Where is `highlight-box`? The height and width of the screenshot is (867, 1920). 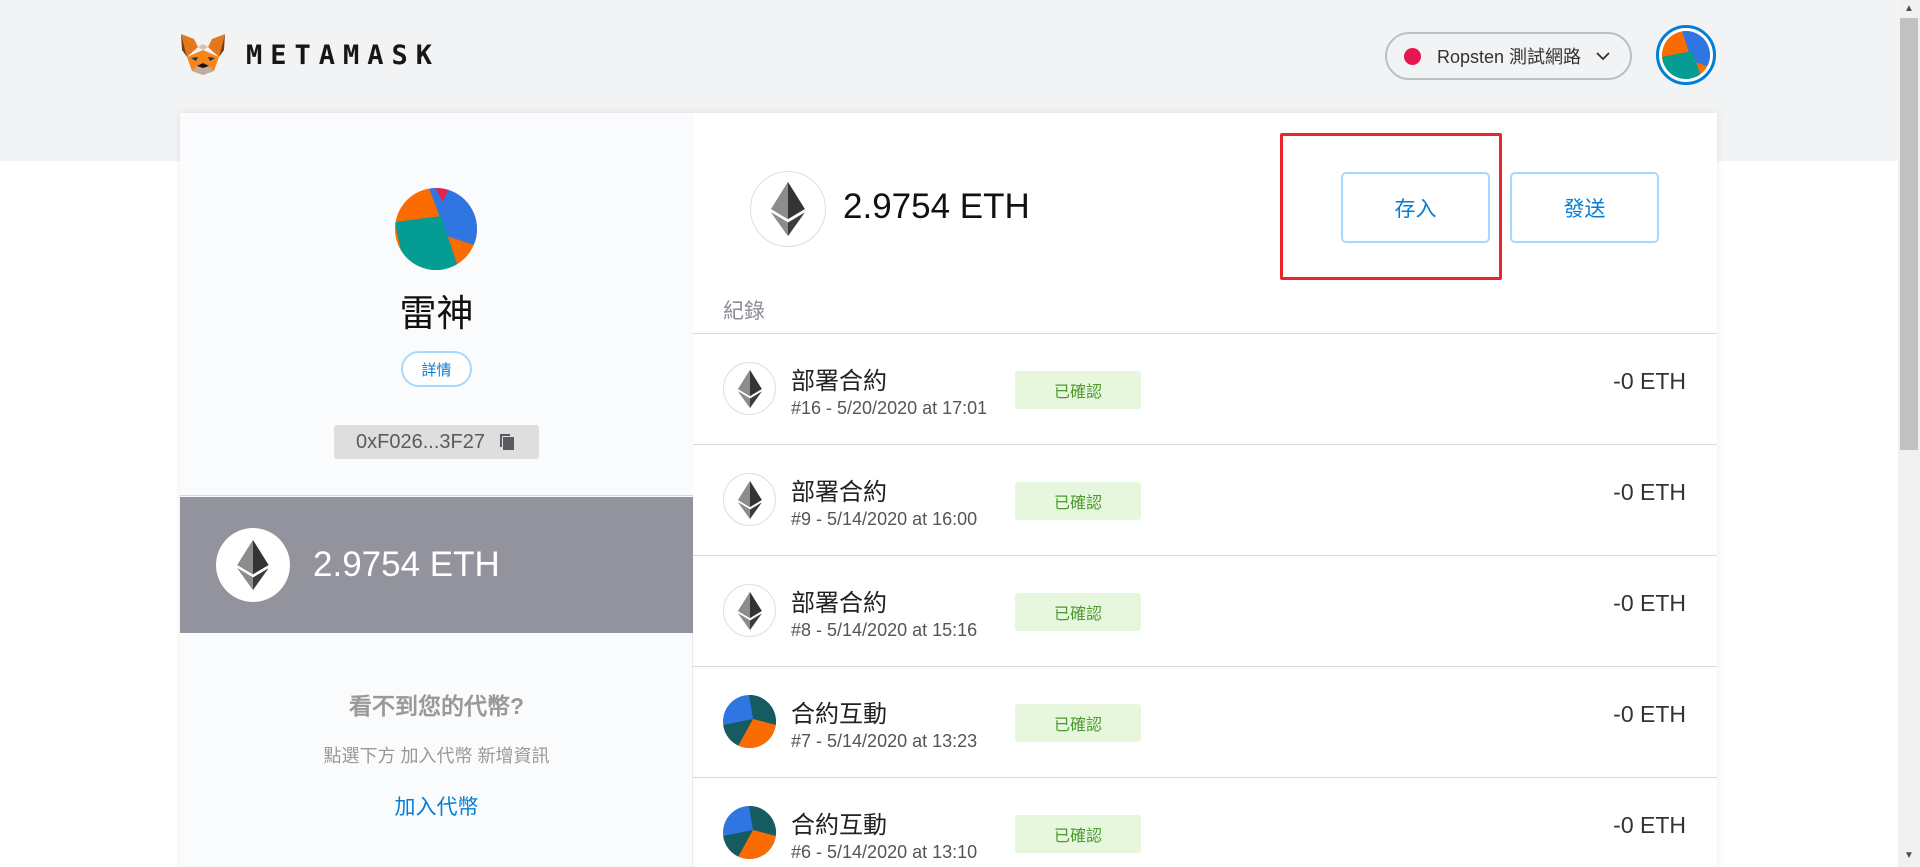 highlight-box is located at coordinates (1391, 206).